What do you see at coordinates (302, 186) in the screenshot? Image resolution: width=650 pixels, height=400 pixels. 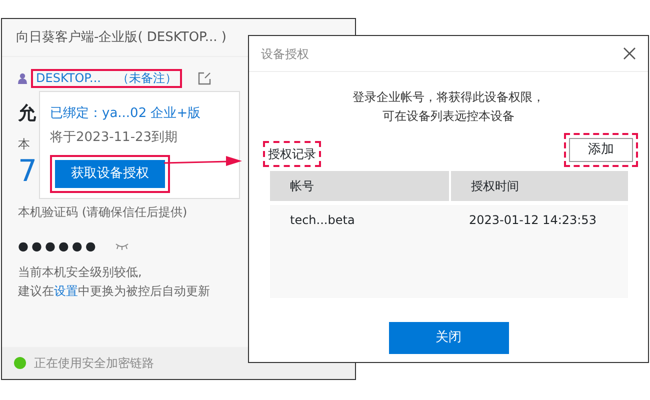 I see `column-header: 帐号` at bounding box center [302, 186].